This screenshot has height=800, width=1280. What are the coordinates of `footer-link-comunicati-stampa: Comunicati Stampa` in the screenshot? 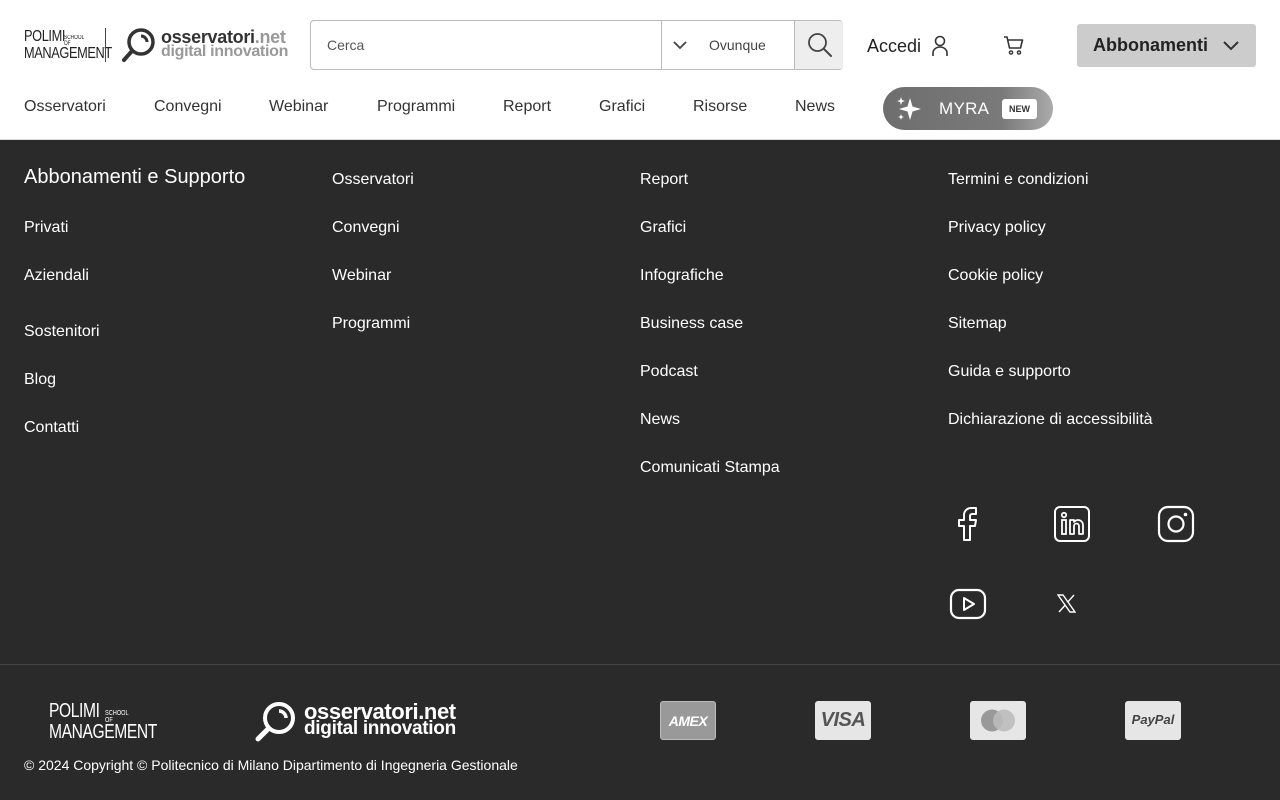 It's located at (710, 468).